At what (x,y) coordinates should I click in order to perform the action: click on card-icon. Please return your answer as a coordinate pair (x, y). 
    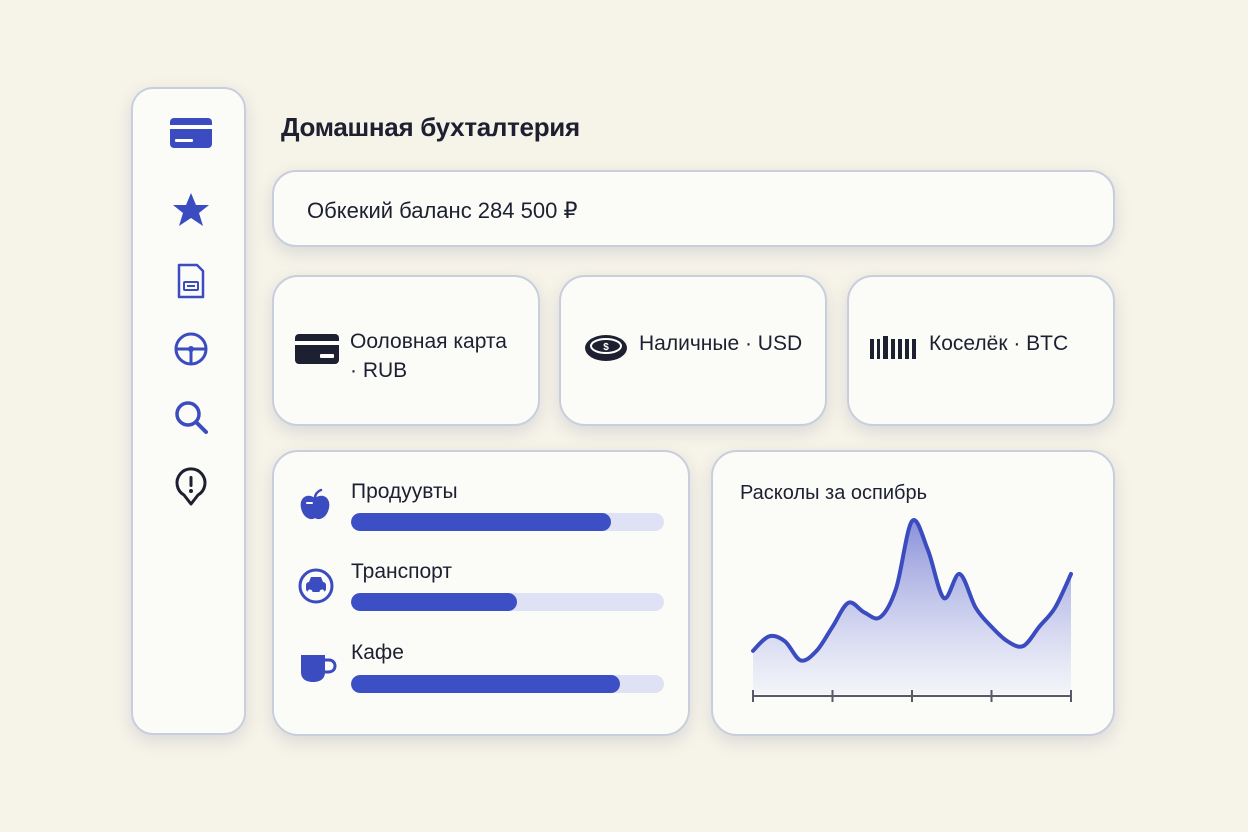
    Looking at the image, I should click on (317, 349).